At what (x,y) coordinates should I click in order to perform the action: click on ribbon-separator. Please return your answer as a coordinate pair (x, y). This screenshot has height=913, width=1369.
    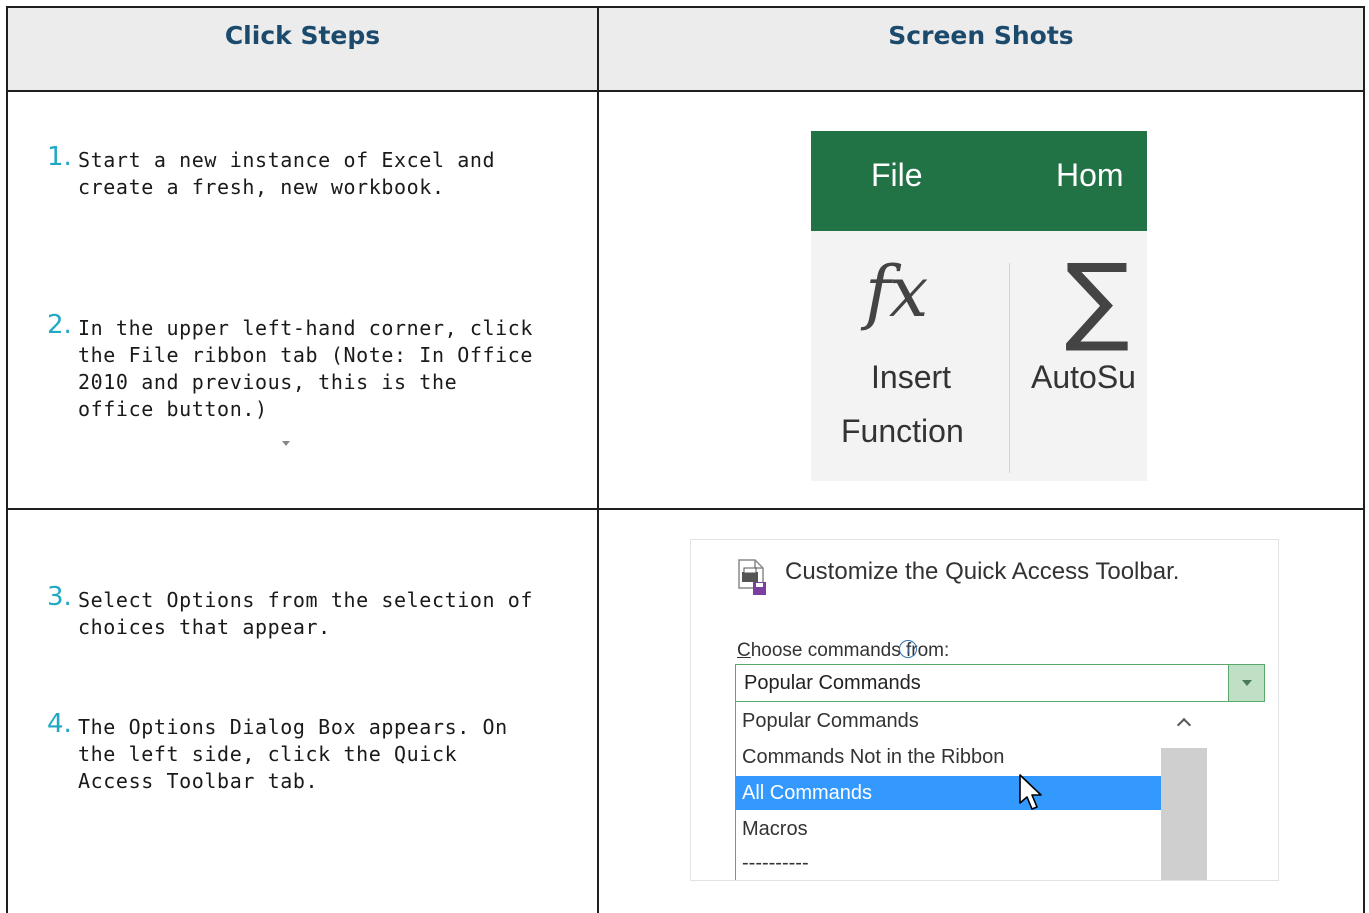
    Looking at the image, I should click on (1009, 368).